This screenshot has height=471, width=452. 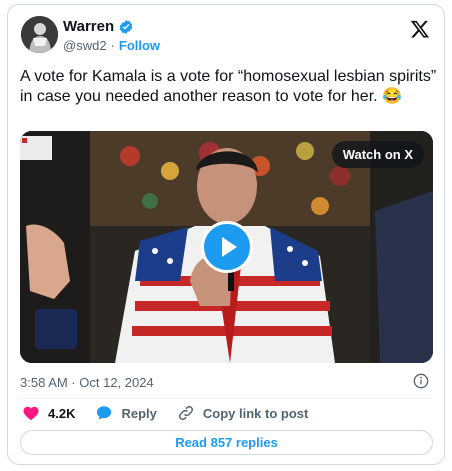 I want to click on author-handle-row: @swd2 · Follow, so click(x=111, y=45).